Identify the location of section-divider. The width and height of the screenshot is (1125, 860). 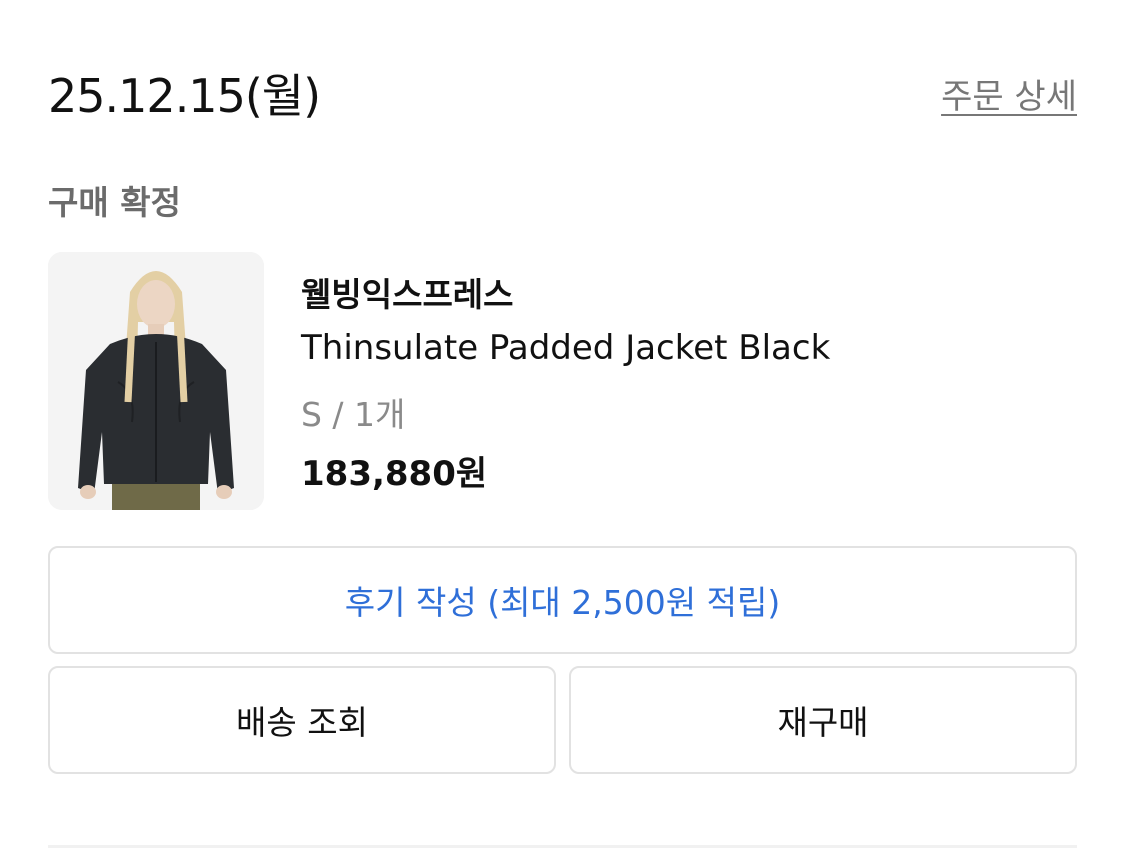
(562, 846).